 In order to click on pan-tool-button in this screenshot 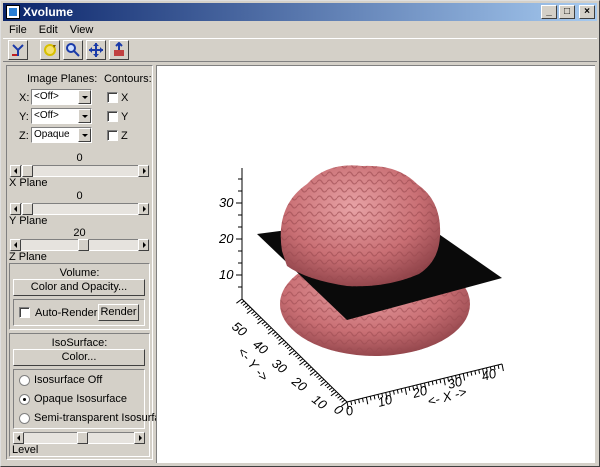, I will do `click(96, 50)`.